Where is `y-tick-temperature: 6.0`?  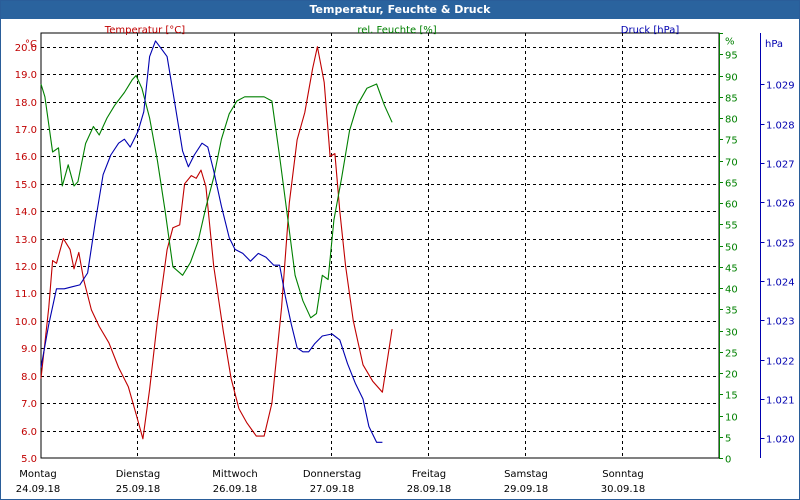
y-tick-temperature: 6.0 is located at coordinates (29, 432).